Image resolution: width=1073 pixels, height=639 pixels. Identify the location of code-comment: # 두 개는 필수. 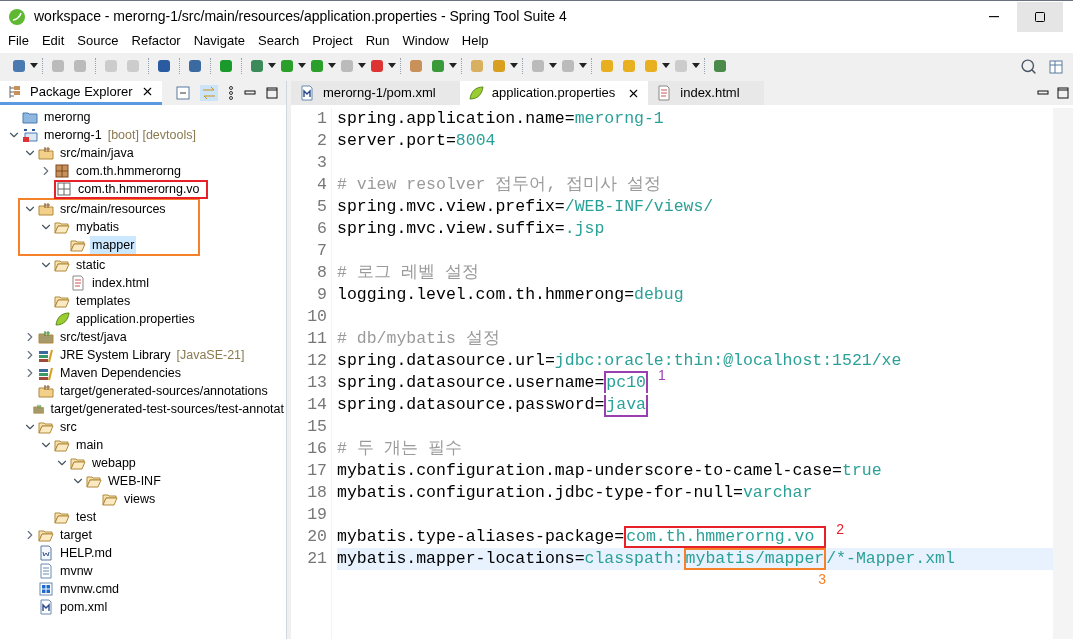
(399, 448).